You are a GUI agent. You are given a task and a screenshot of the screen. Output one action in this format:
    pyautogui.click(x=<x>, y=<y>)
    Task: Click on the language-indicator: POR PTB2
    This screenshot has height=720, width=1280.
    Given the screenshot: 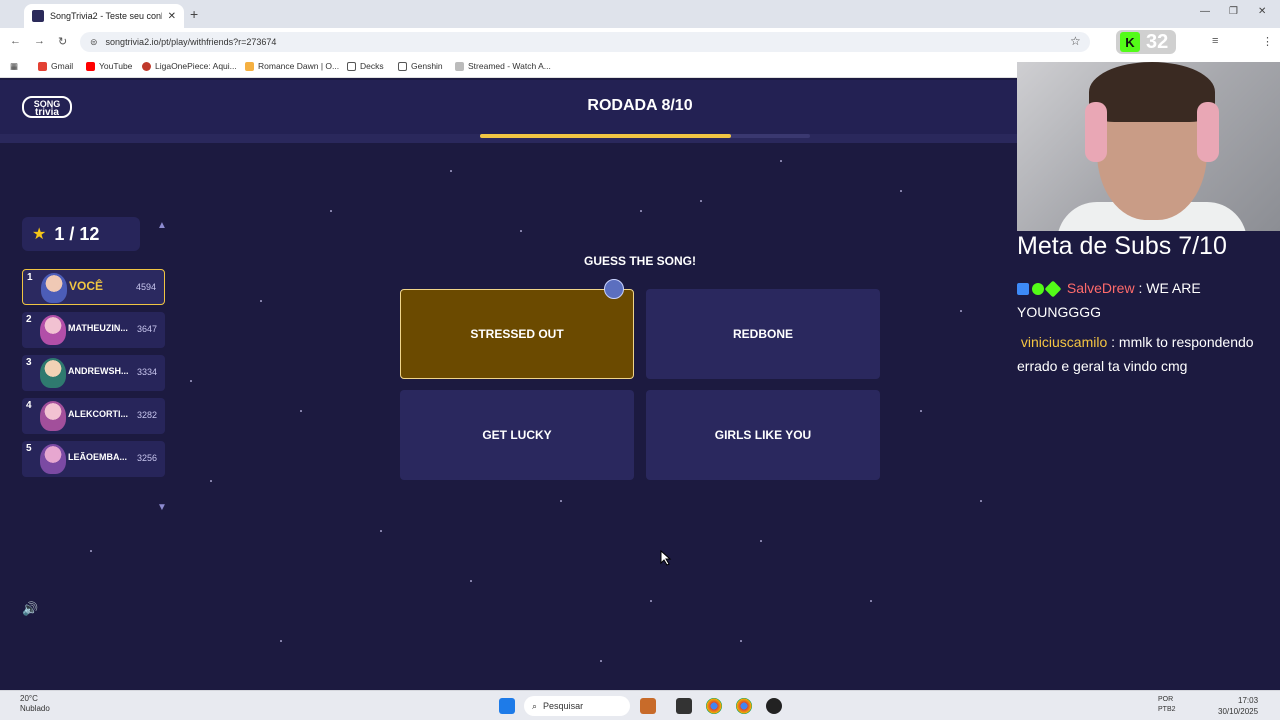 What is the action you would take?
    pyautogui.click(x=1167, y=705)
    